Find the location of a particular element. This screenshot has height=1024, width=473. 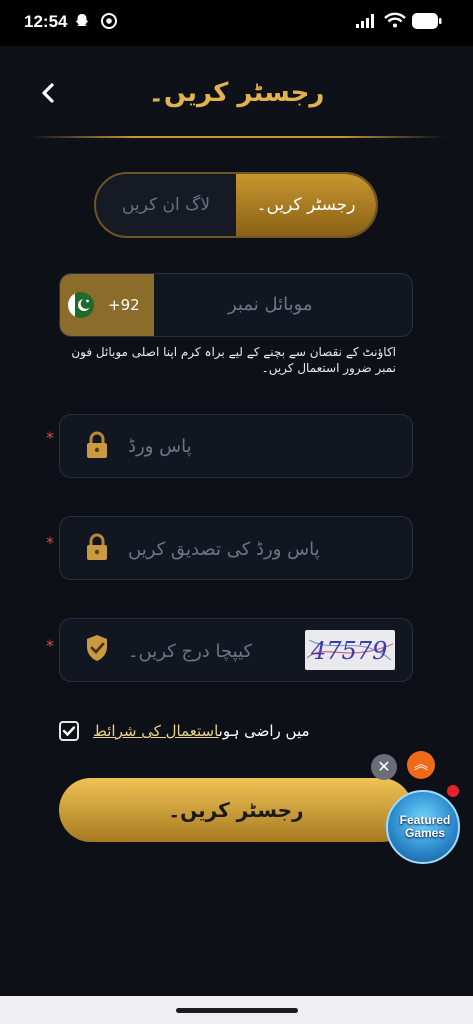

chrome-icon is located at coordinates (109, 21).